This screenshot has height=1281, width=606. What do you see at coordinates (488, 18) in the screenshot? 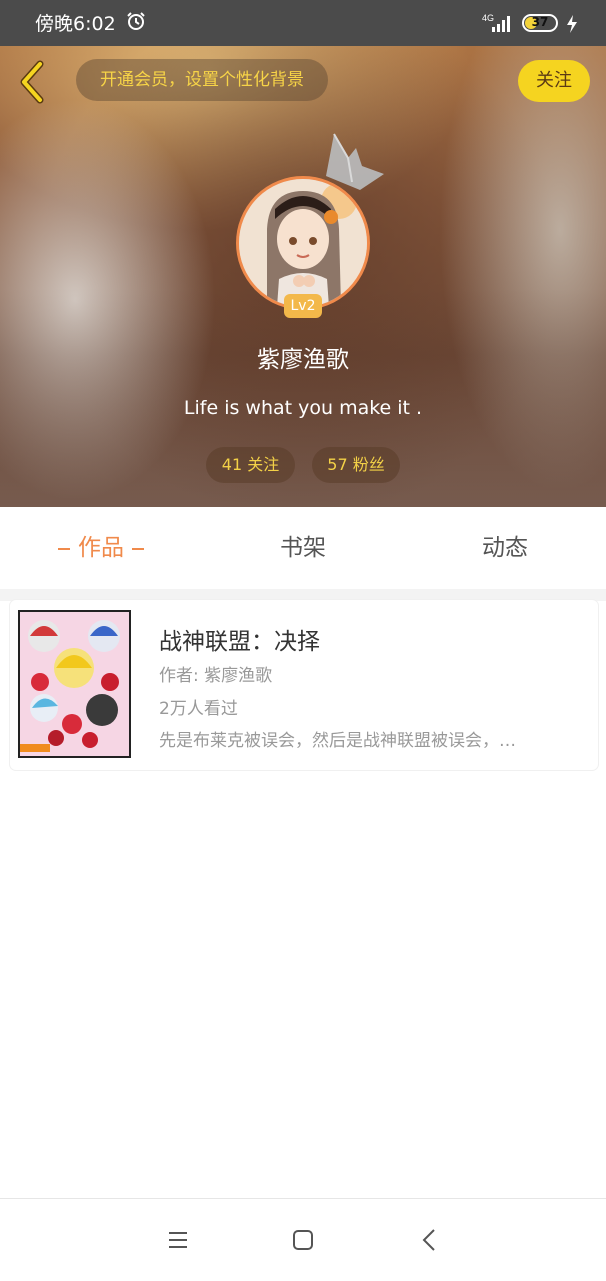
I see `network-label: 4G` at bounding box center [488, 18].